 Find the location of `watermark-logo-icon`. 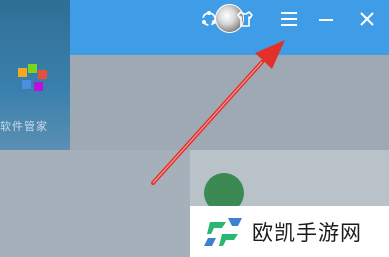

watermark-logo-icon is located at coordinates (223, 231).